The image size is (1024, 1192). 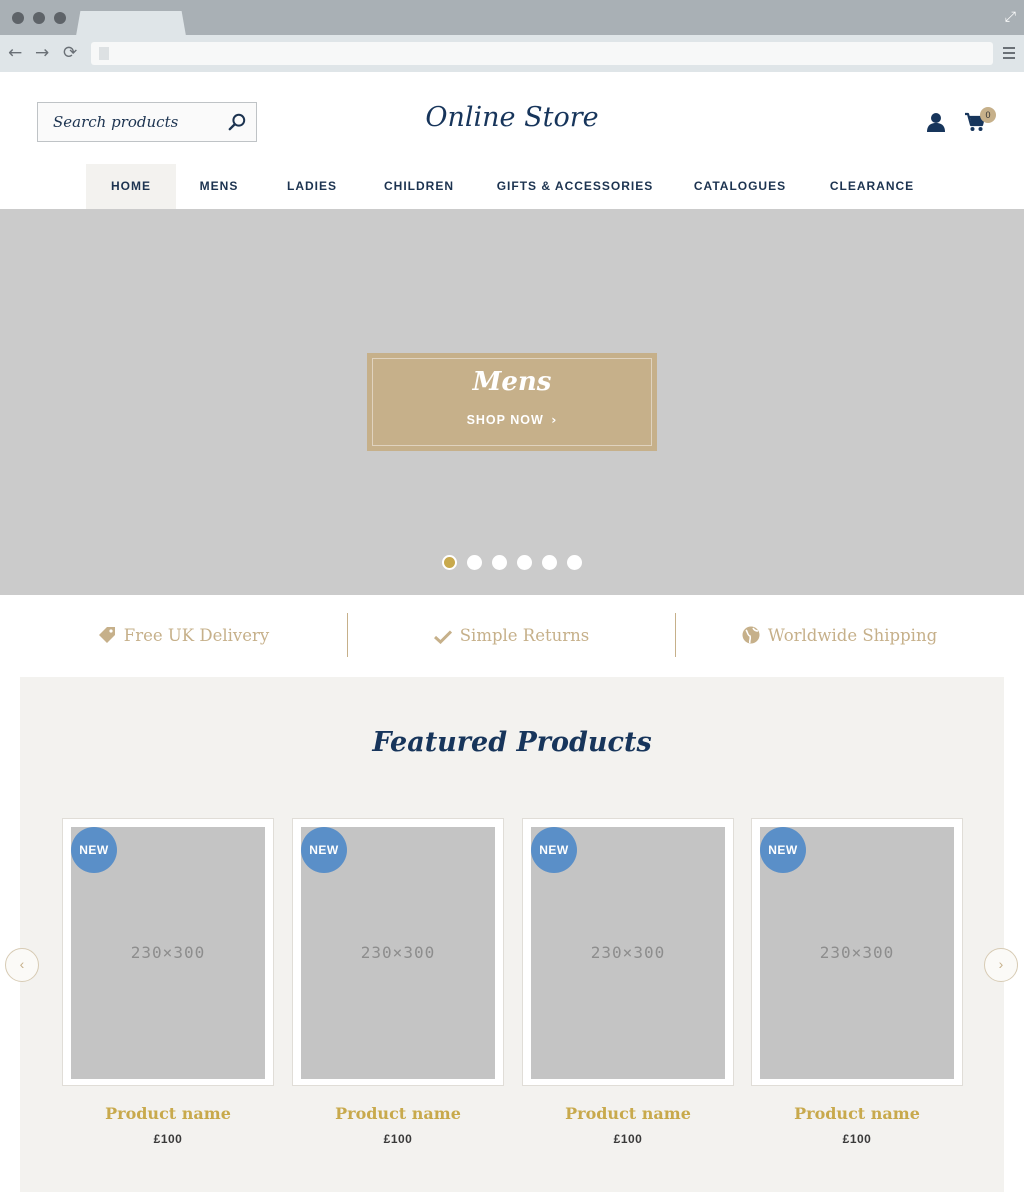 I want to click on shop-now-label: SHOP NOW, so click(x=505, y=420).